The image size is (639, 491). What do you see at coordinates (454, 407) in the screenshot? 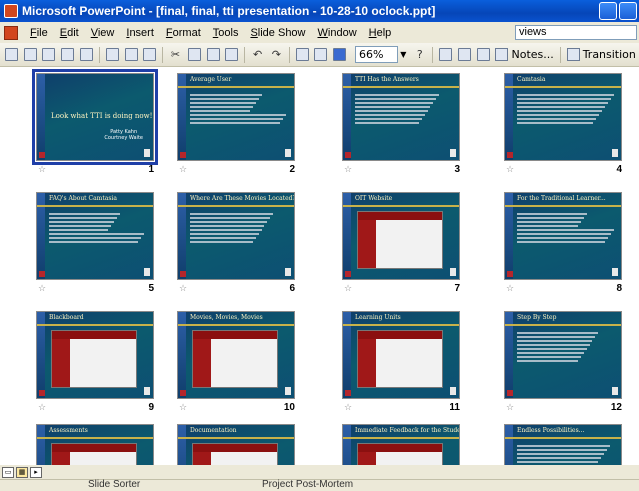
I see `slide-number: 11` at bounding box center [454, 407].